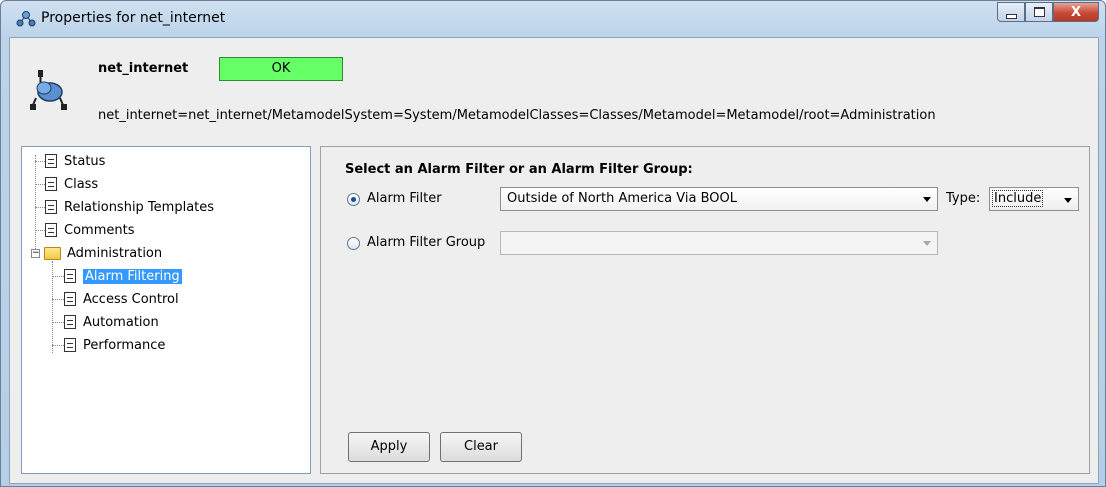 This screenshot has height=487, width=1106. Describe the element at coordinates (139, 207) in the screenshot. I see `tree-item-label: Relationship Templates` at that location.